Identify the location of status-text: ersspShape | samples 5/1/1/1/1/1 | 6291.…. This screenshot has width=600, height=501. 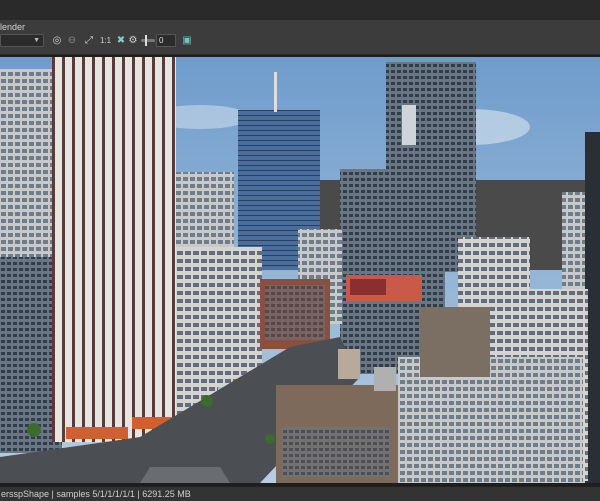
(96, 494).